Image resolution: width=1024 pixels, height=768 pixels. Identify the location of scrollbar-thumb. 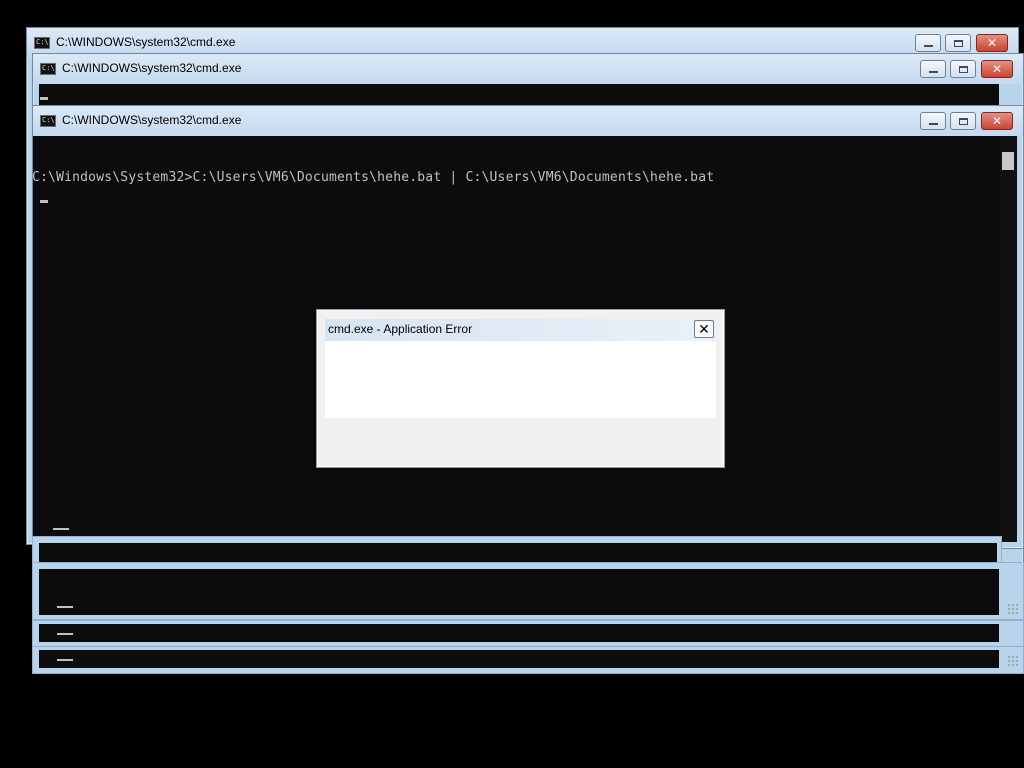
(1008, 161).